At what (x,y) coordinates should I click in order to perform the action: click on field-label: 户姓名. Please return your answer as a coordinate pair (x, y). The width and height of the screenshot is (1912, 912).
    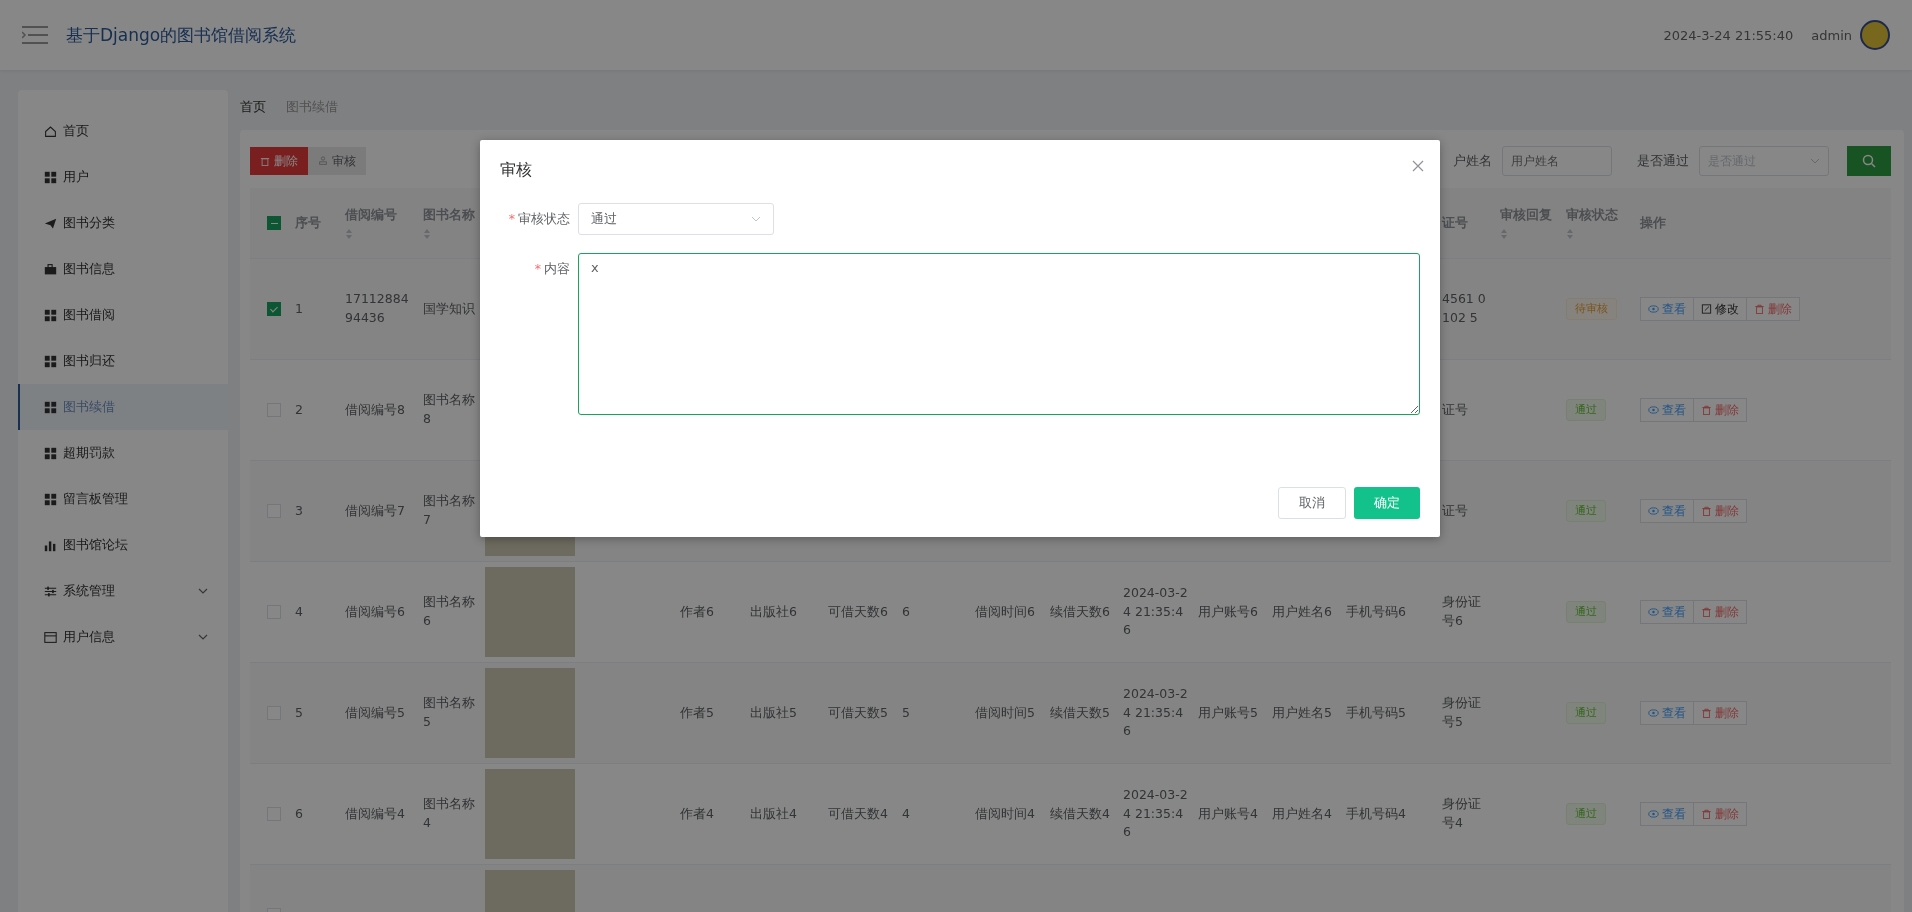
    Looking at the image, I should click on (1472, 161).